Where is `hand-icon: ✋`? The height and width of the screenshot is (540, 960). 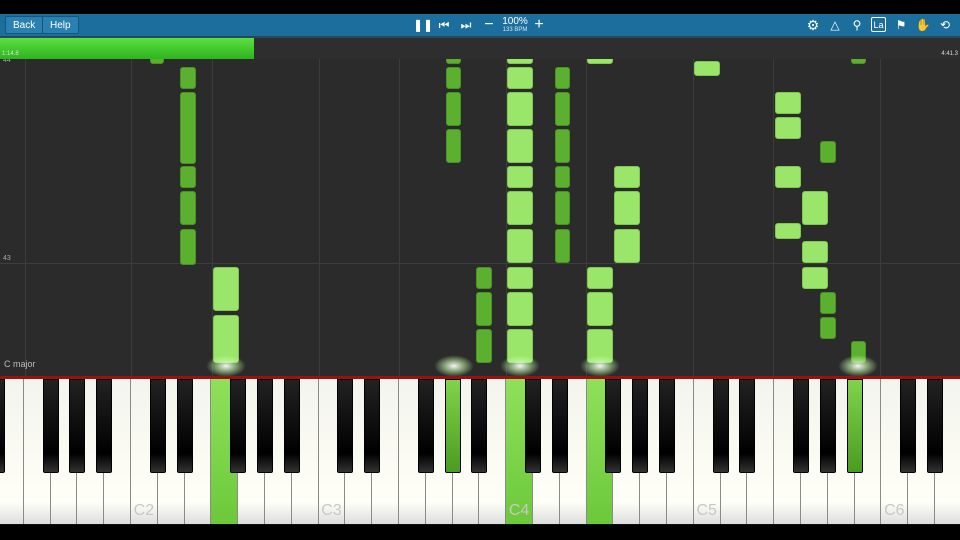 hand-icon: ✋ is located at coordinates (923, 25).